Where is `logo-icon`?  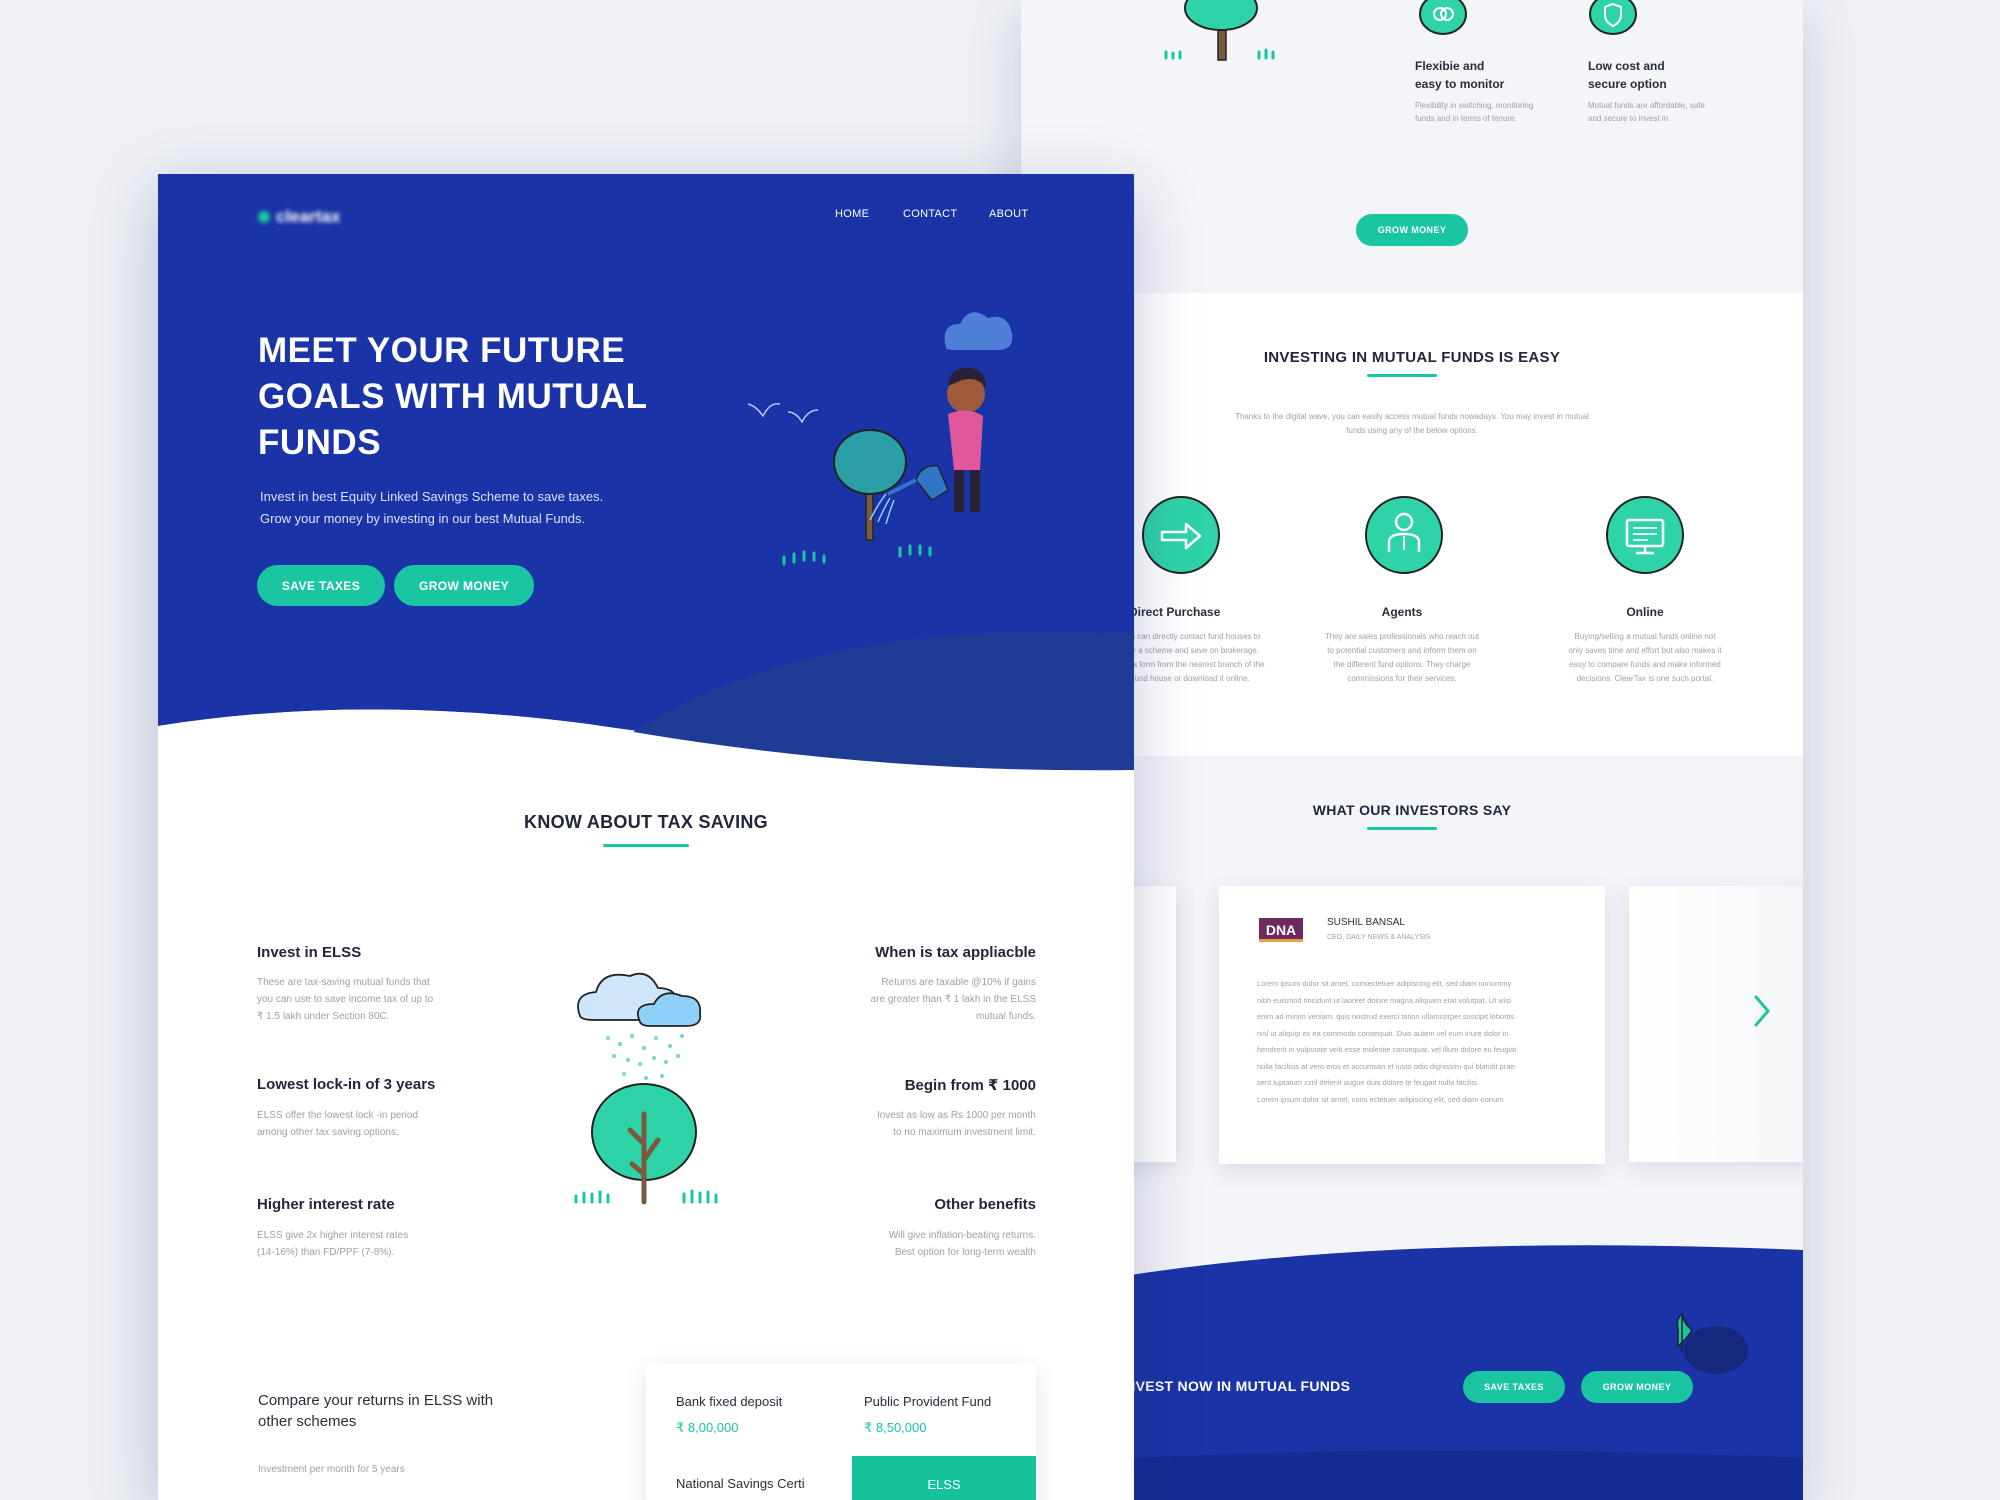
logo-icon is located at coordinates (264, 217).